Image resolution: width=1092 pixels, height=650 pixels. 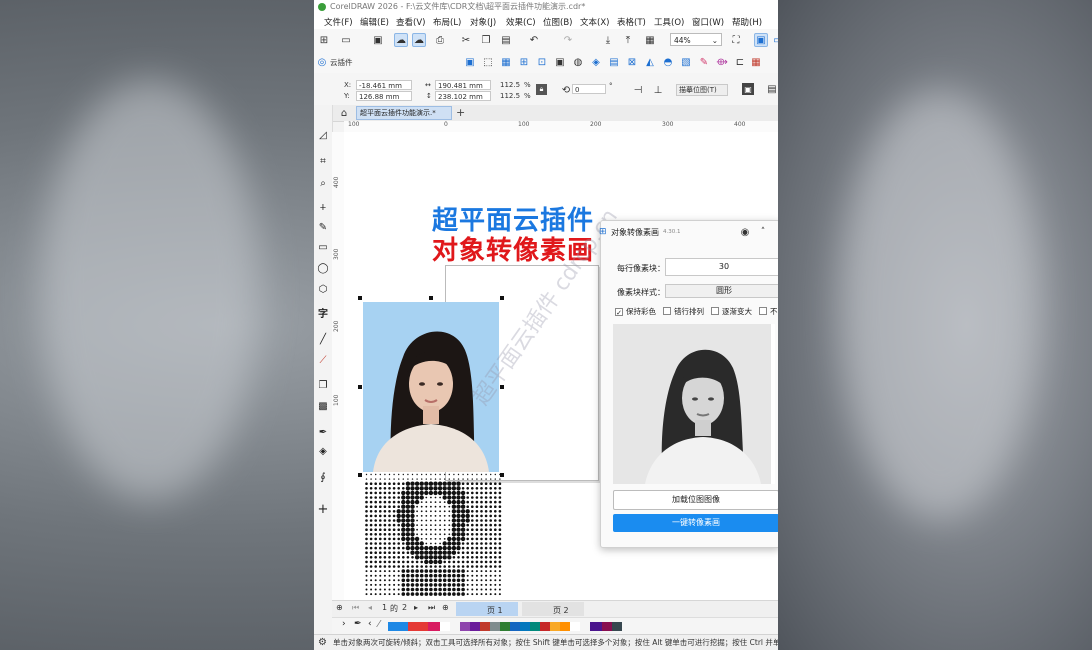 What do you see at coordinates (323, 183) in the screenshot?
I see `zoom-tool-icon: ⌕` at bounding box center [323, 183].